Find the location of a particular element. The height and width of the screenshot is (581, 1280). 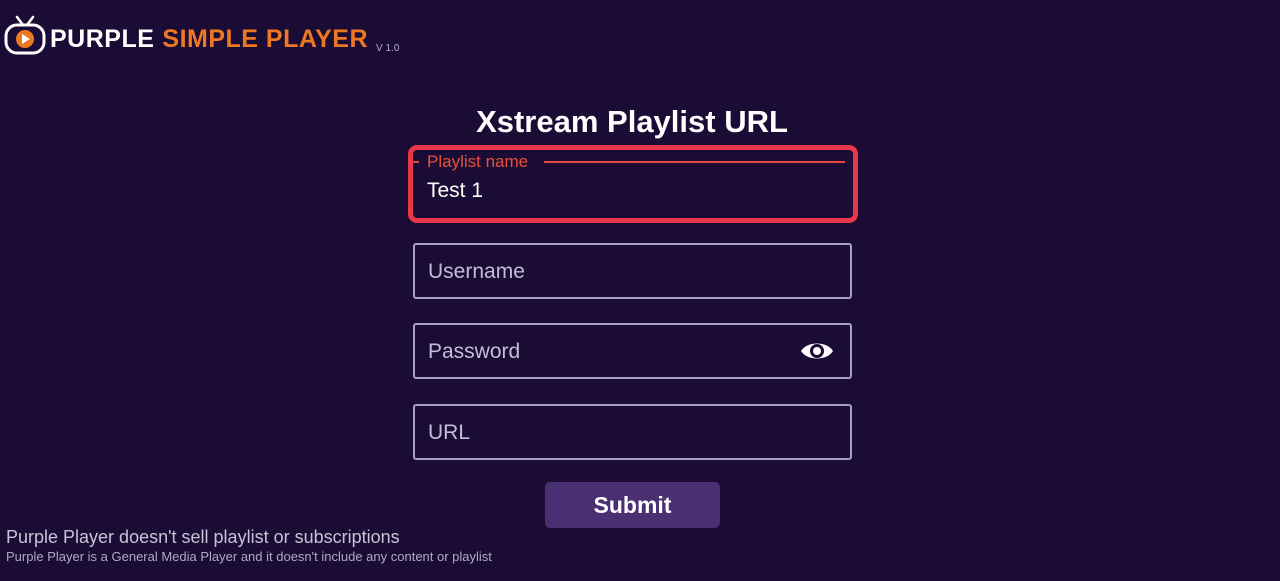

playlist-name-value: Test 1 is located at coordinates (455, 191).